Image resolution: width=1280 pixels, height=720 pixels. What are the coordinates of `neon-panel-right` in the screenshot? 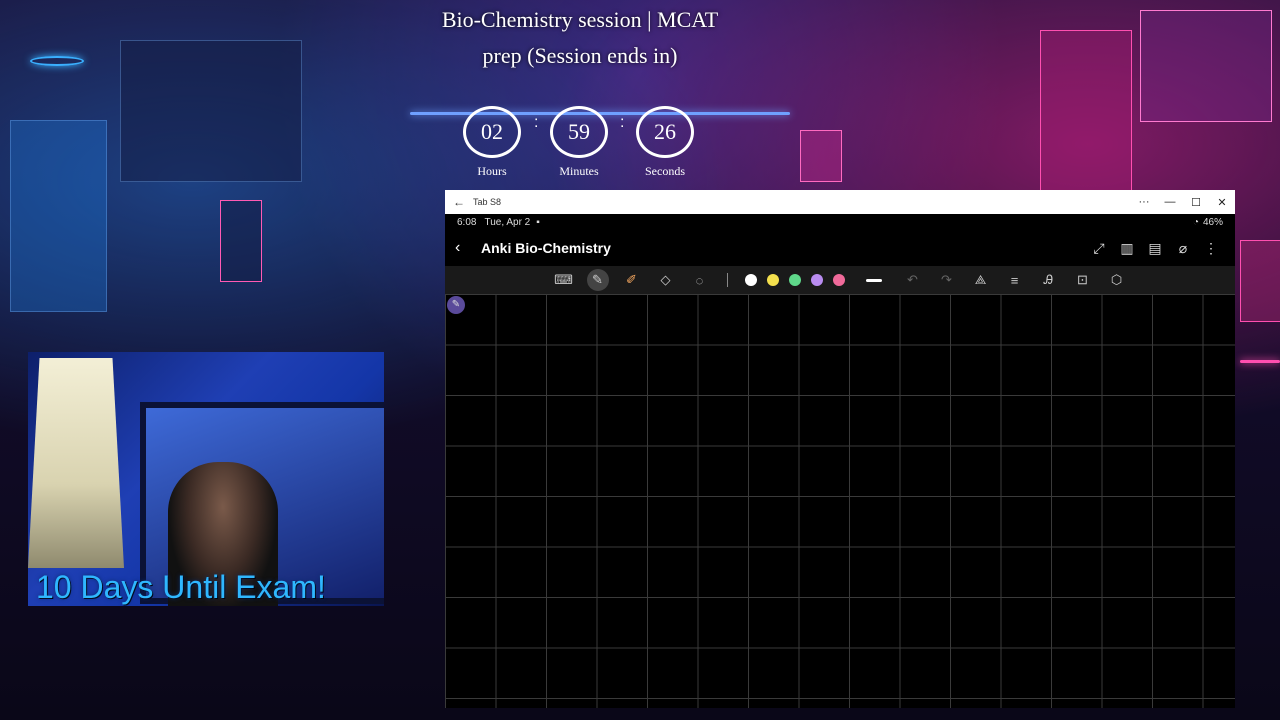 It's located at (1260, 281).